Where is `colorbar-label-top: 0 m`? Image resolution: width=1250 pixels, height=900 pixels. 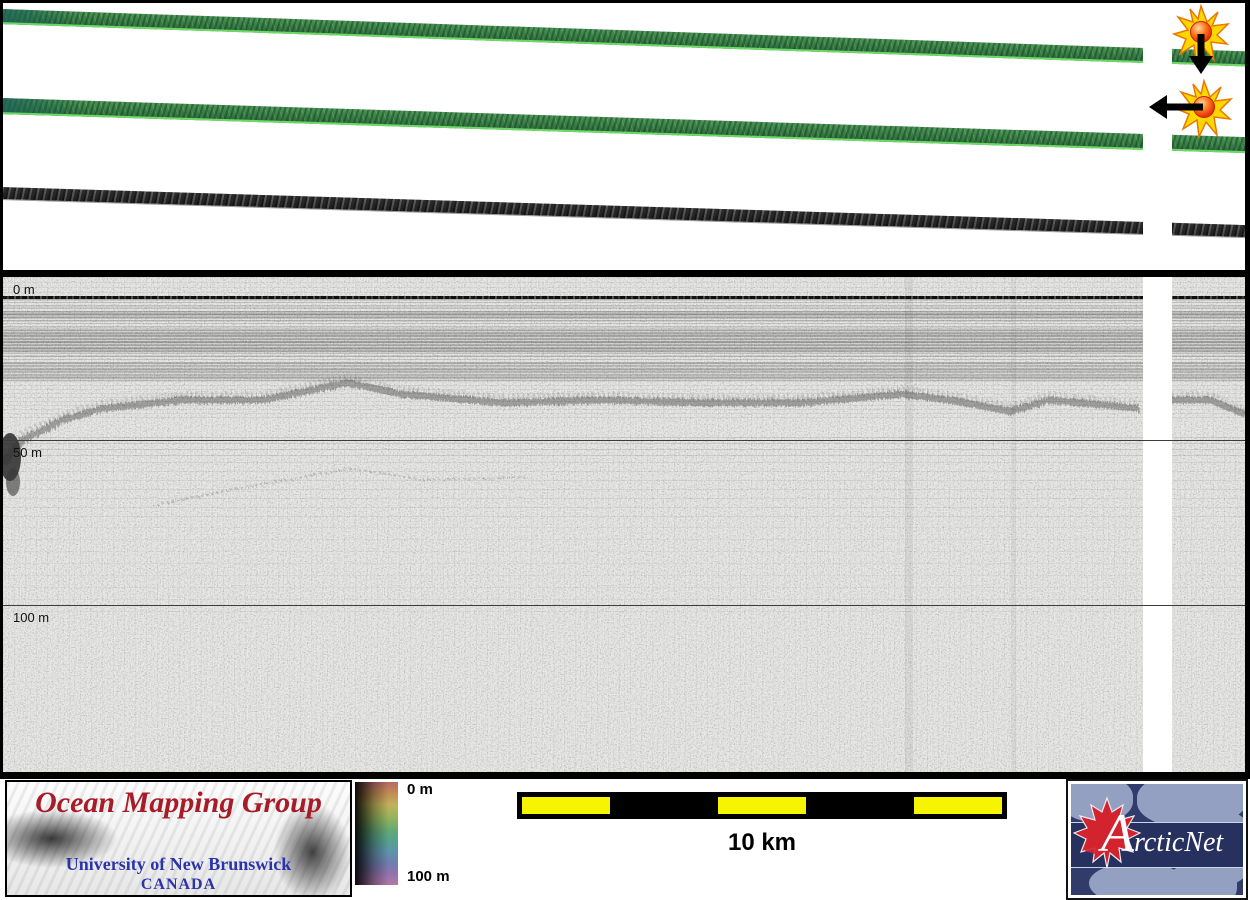 colorbar-label-top: 0 m is located at coordinates (420, 789).